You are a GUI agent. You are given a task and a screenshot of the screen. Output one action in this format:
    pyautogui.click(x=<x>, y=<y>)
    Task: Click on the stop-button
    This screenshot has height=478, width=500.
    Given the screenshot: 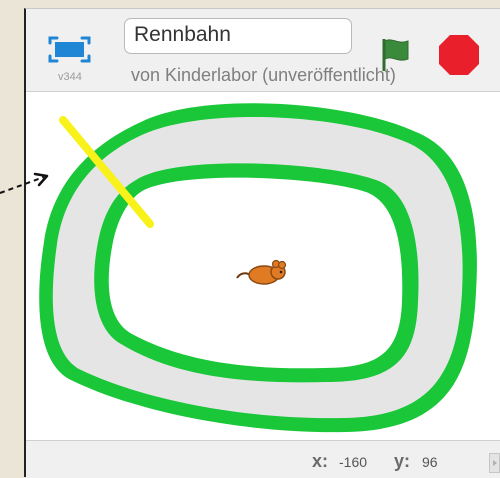 What is the action you would take?
    pyautogui.click(x=459, y=55)
    